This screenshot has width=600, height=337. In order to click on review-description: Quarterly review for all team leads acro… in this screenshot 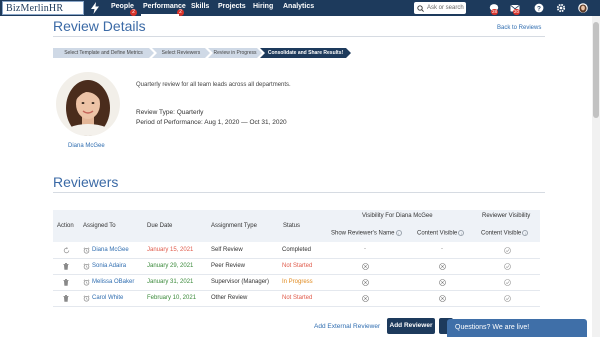, I will do `click(213, 85)`.